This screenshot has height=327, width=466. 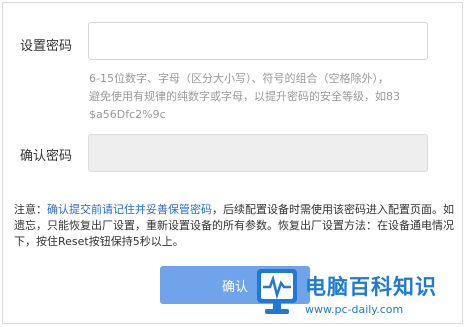 I want to click on hint-line-3: $a56Dfc2%9c, so click(x=127, y=114).